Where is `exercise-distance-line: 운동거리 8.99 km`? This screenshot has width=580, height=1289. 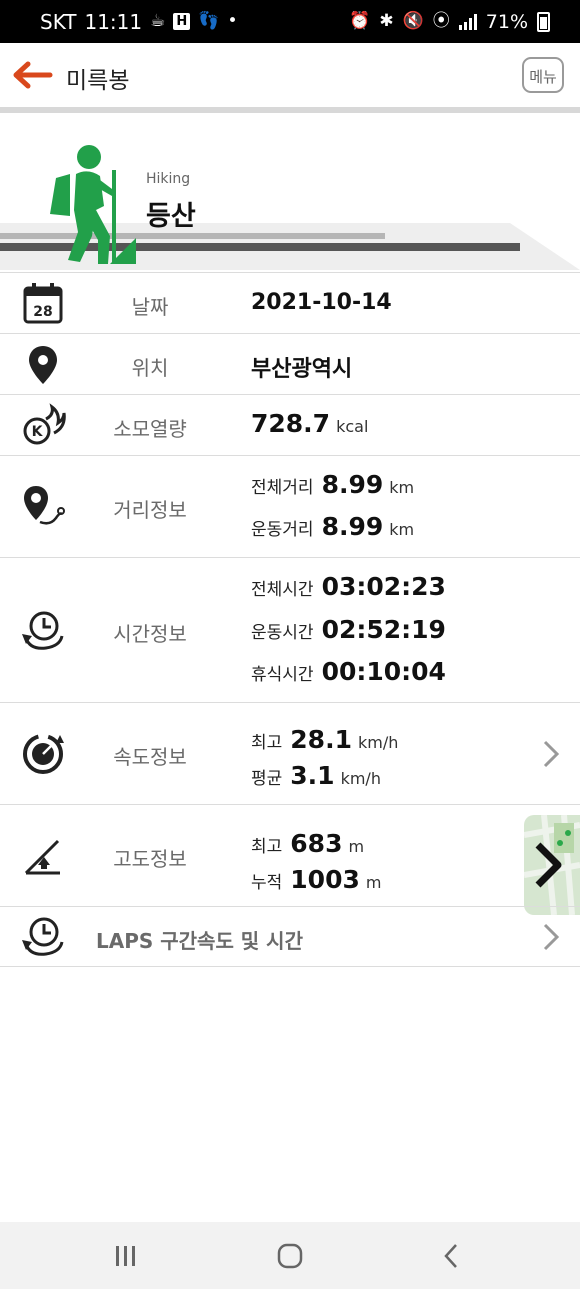
exercise-distance-line: 운동거리 8.99 km is located at coordinates (332, 526).